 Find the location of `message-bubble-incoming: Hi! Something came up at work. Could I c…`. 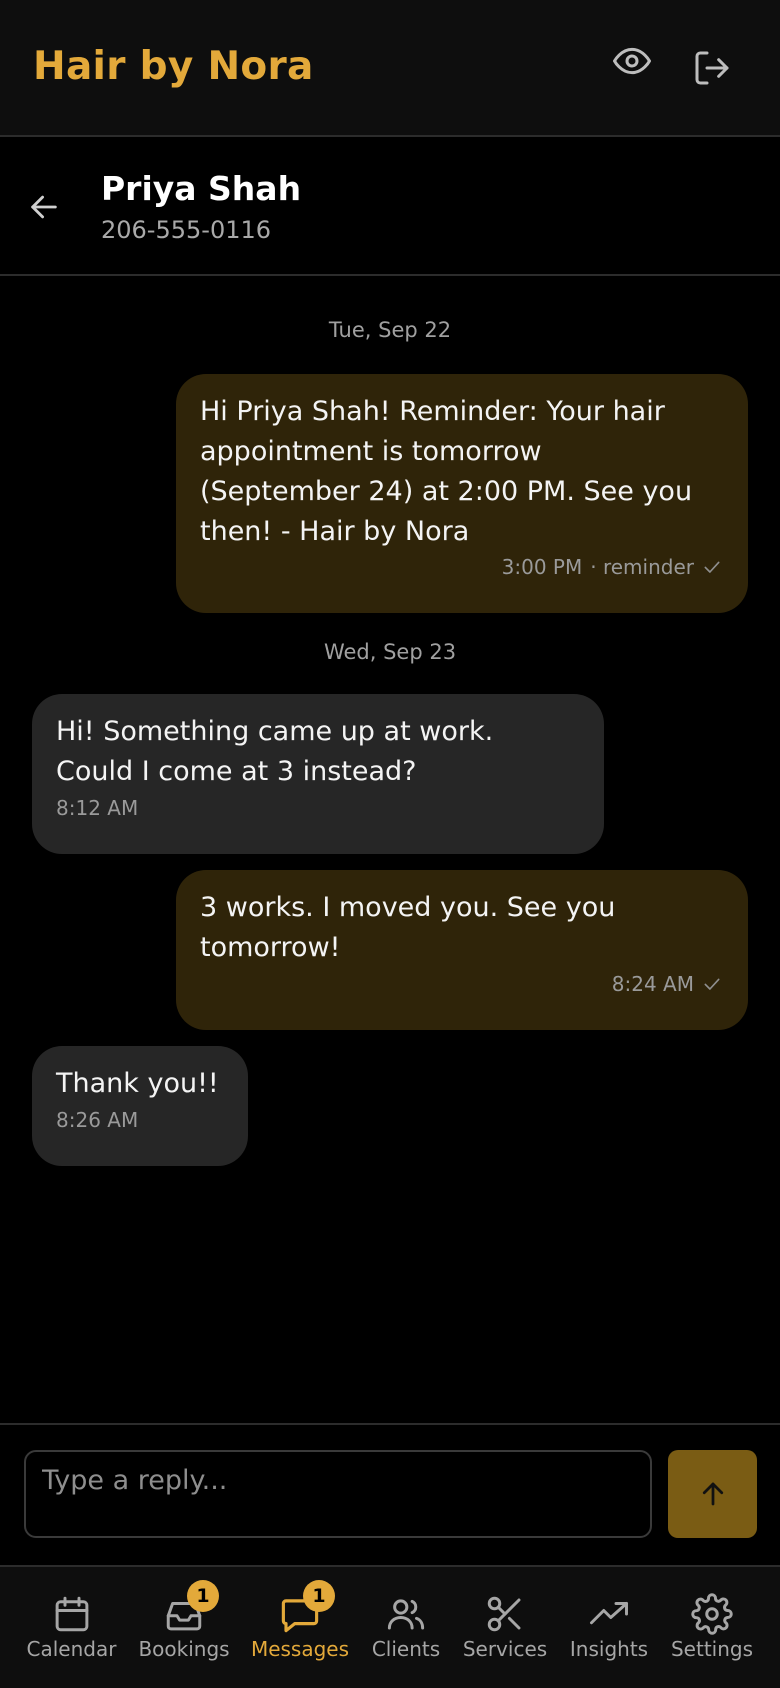

message-bubble-incoming: Hi! Something came up at work. Could I c… is located at coordinates (318, 774).